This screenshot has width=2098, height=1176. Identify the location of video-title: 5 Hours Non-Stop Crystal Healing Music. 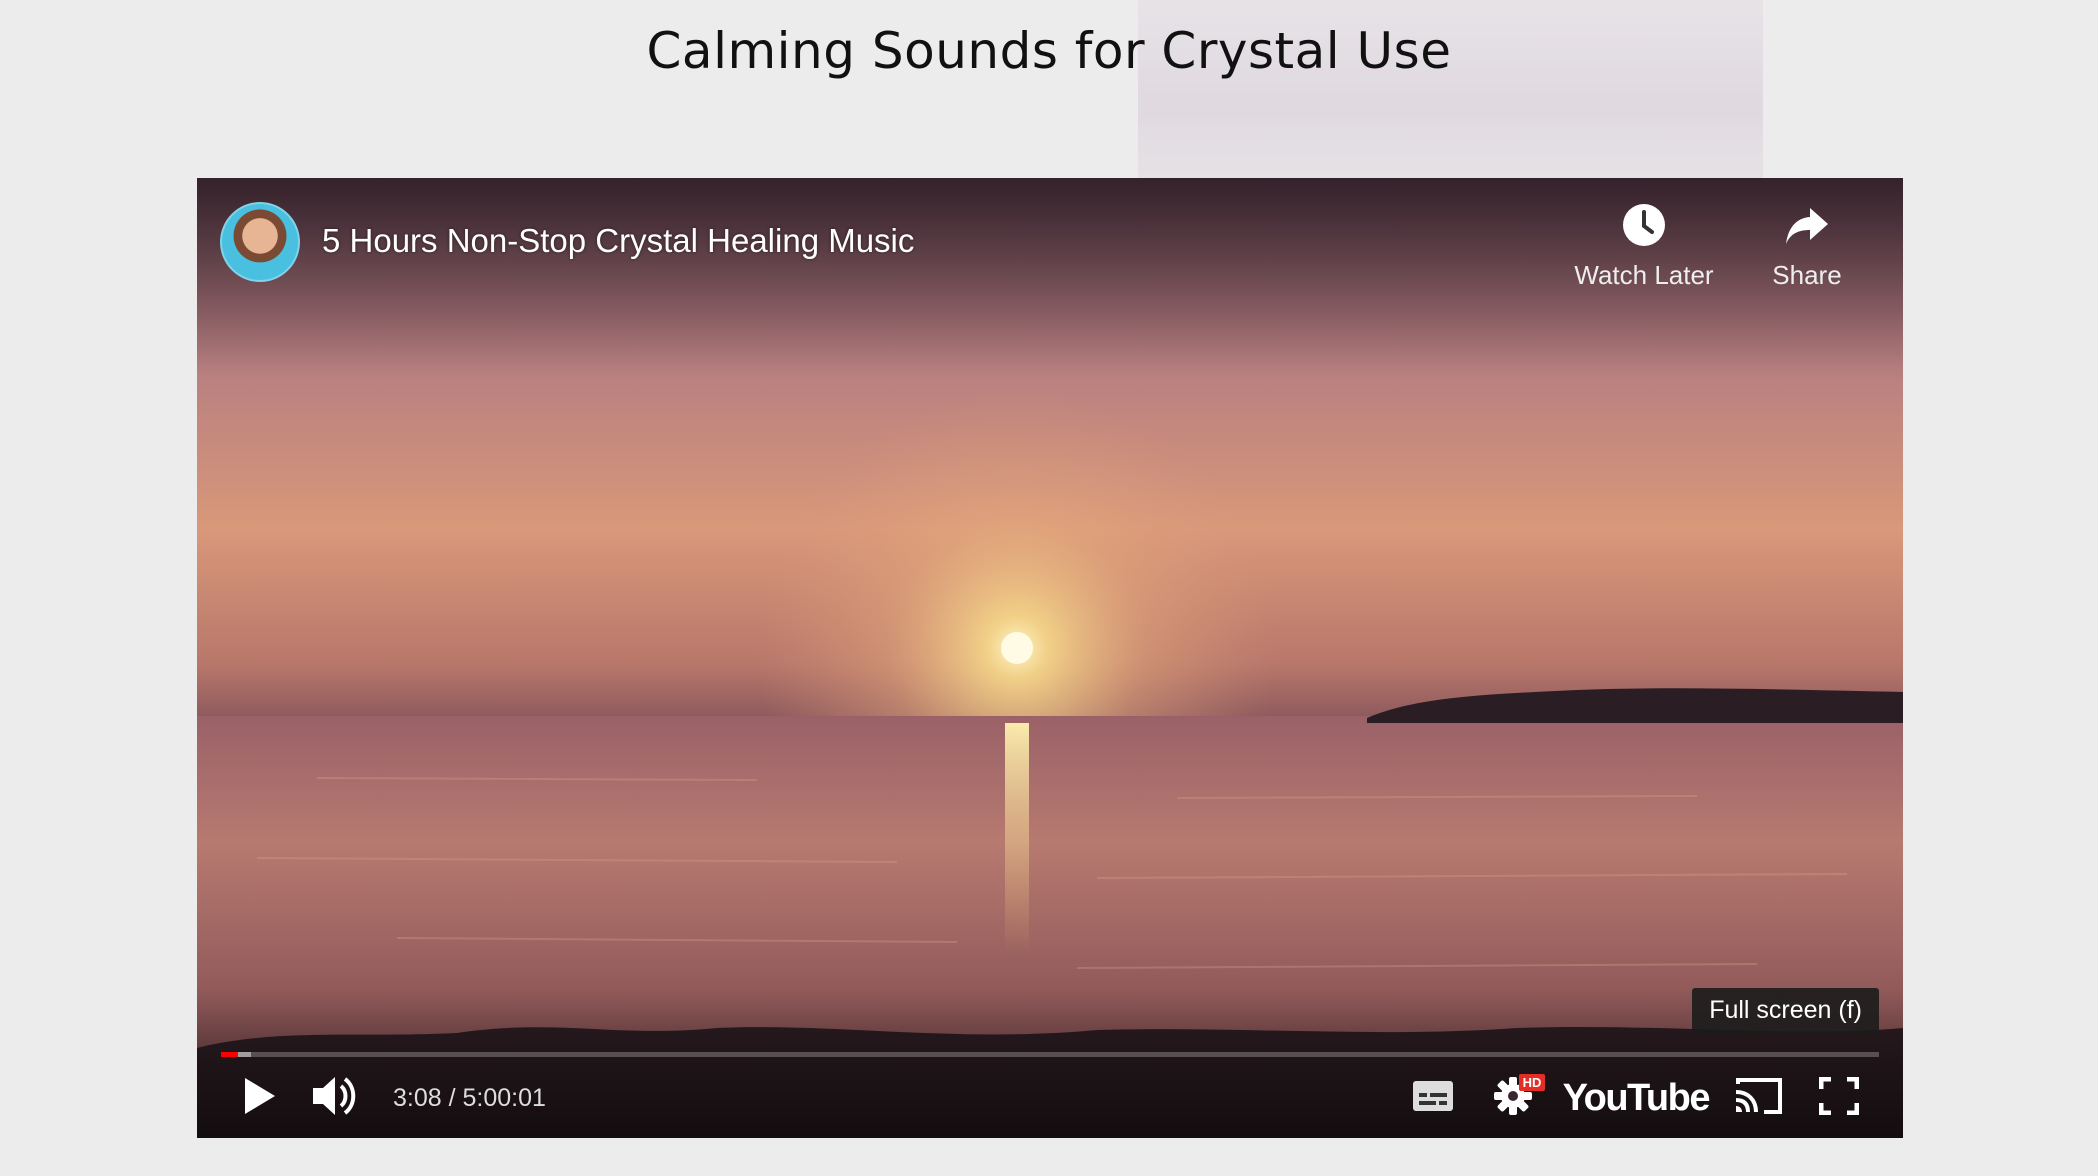
(618, 241).